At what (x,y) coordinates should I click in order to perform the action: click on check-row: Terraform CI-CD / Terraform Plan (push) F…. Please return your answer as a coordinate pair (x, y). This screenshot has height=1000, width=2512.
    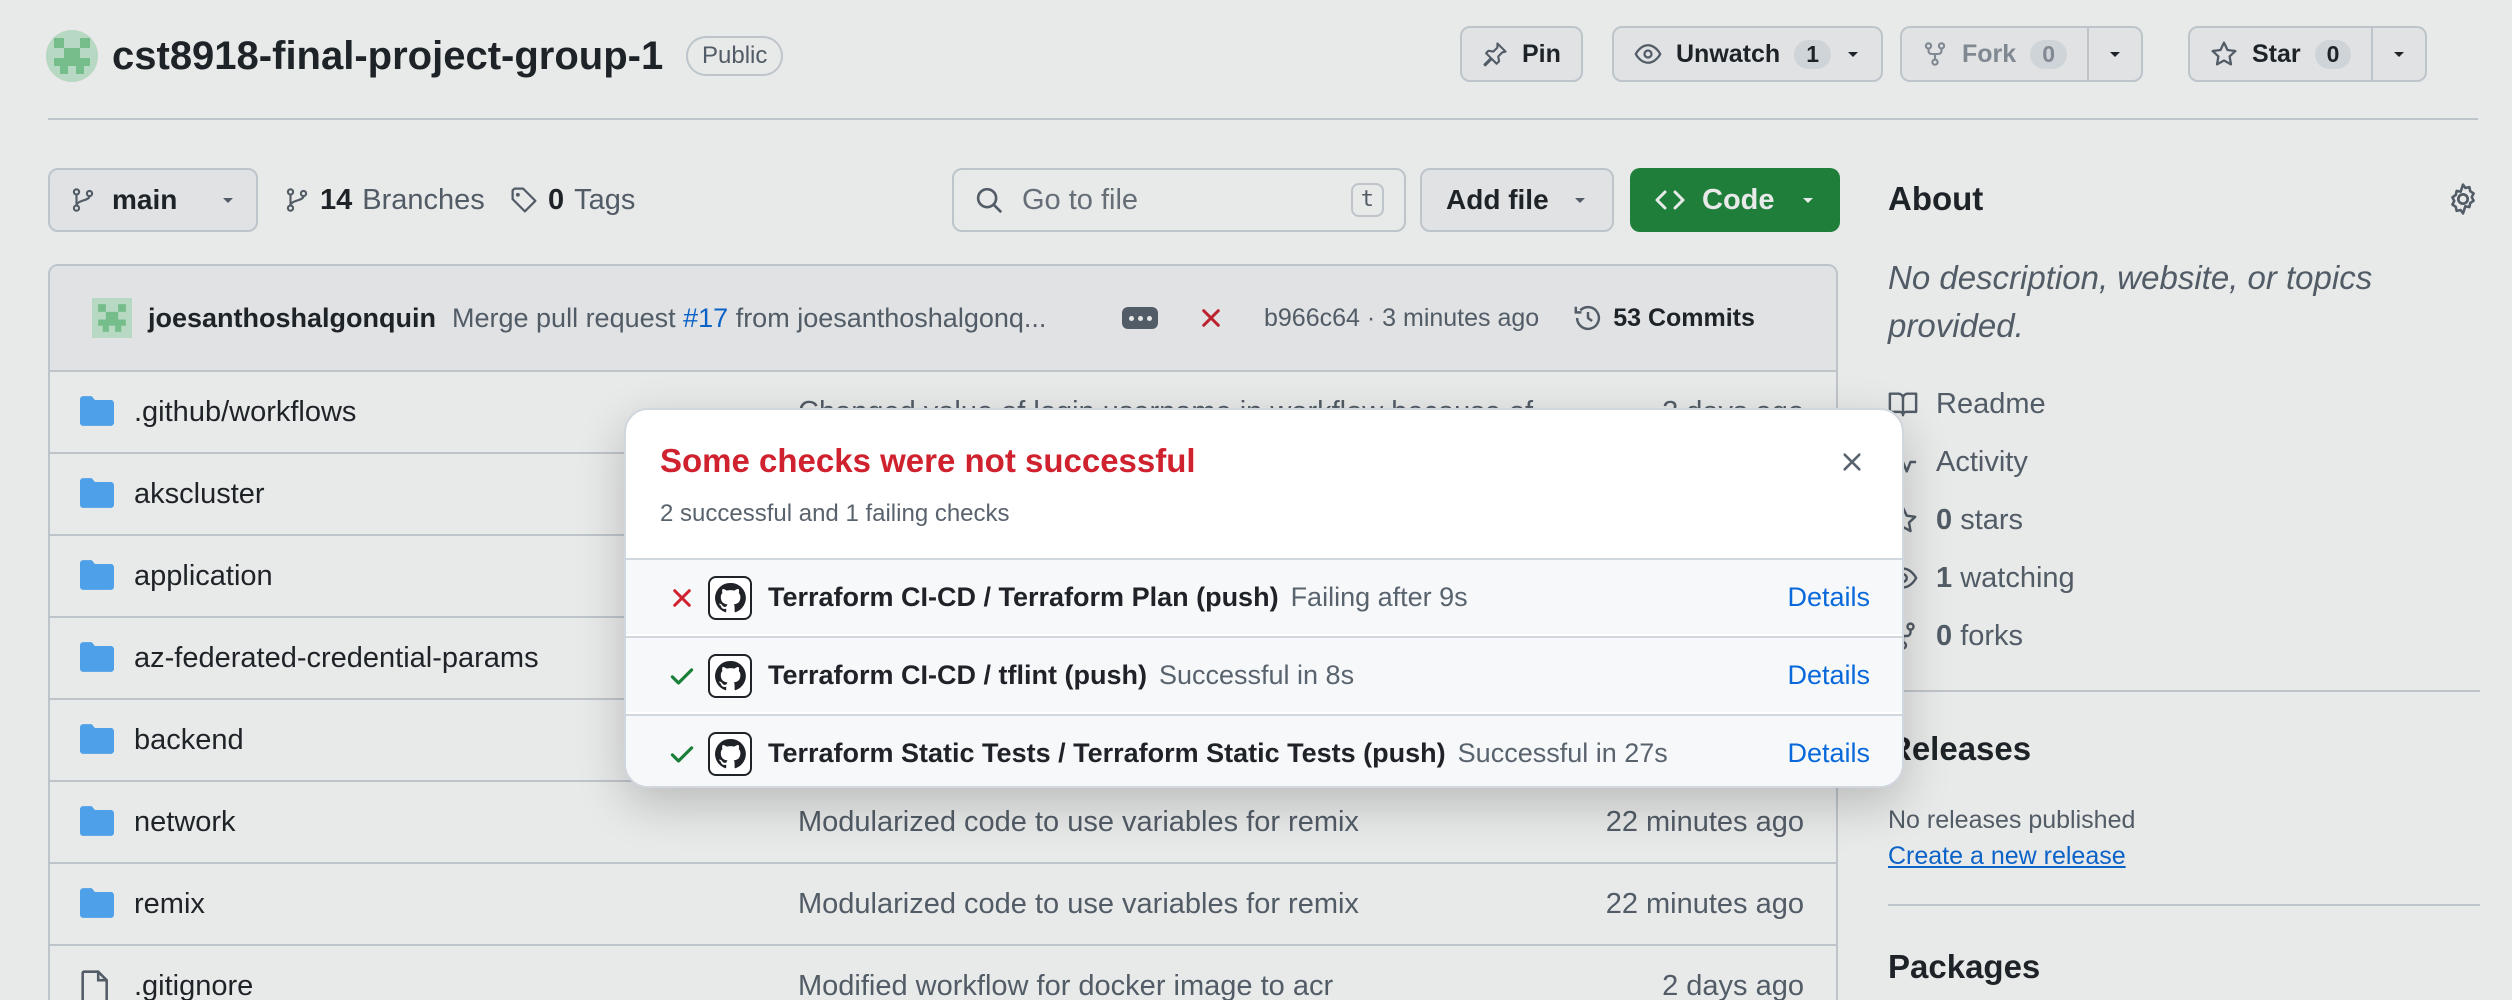
    Looking at the image, I should click on (1264, 596).